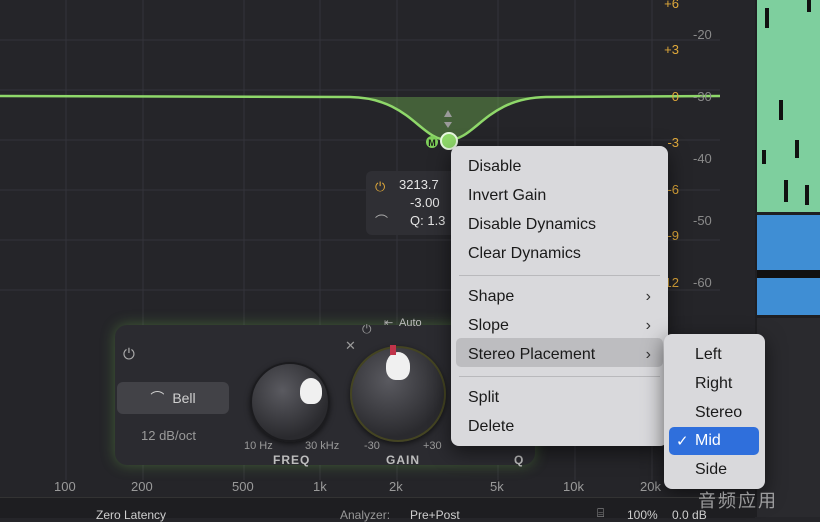 The height and width of the screenshot is (522, 820). What do you see at coordinates (531, 355) in the screenshot?
I see `menu-item-stereo-placement: Stereo Placement` at bounding box center [531, 355].